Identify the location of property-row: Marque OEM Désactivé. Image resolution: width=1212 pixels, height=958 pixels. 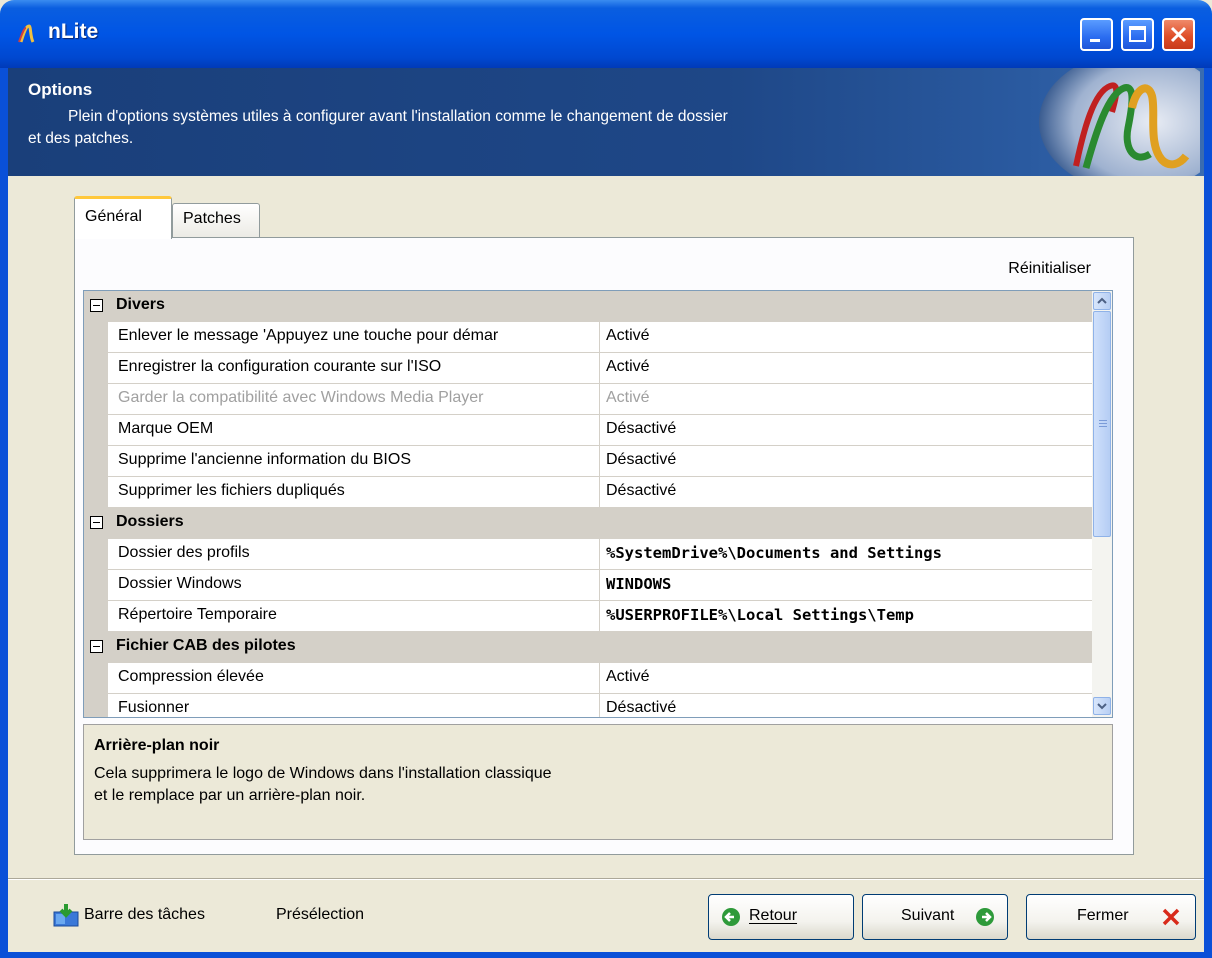
(594, 430).